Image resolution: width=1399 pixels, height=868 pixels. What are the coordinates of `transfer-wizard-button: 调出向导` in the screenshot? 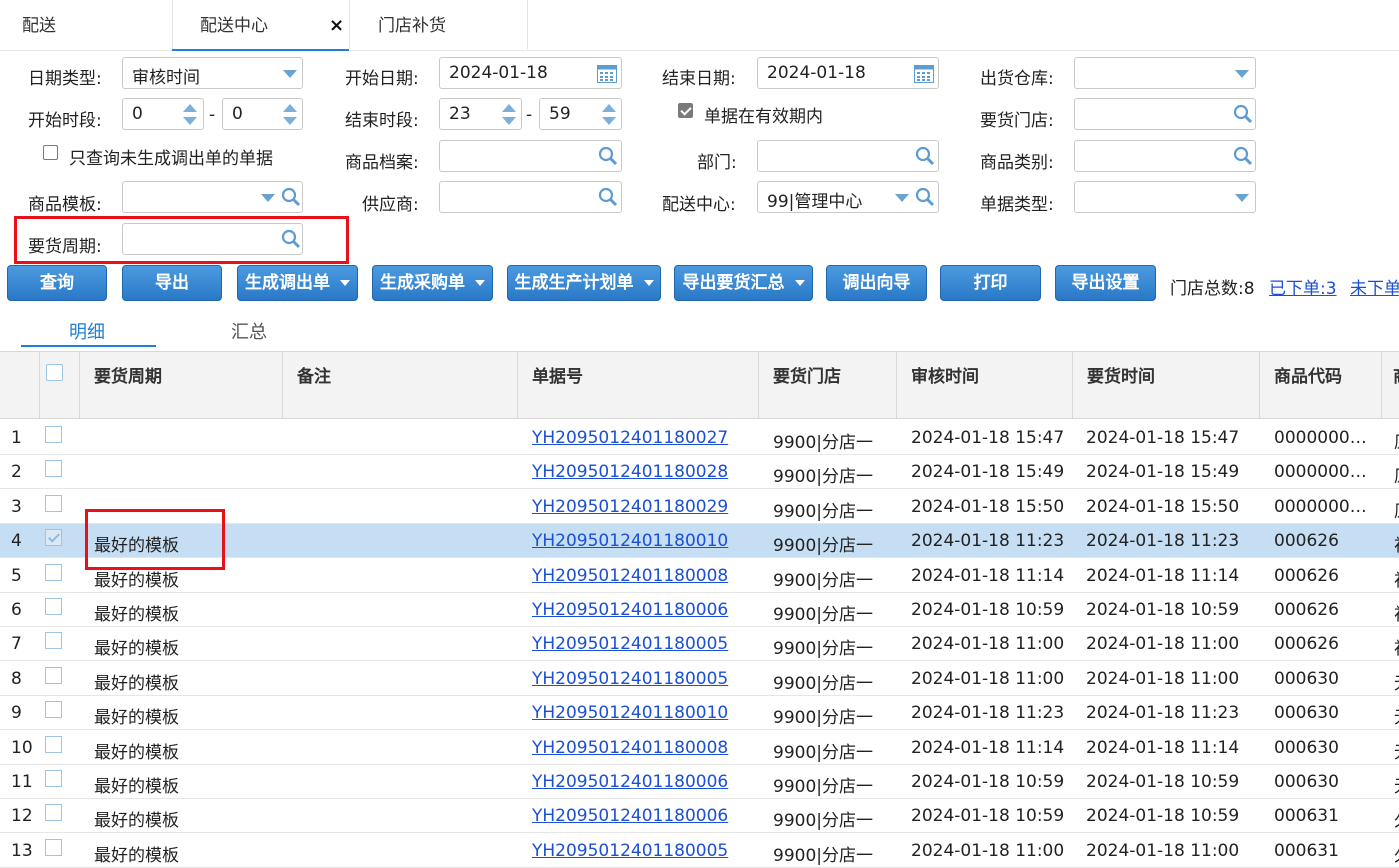 It's located at (876, 283).